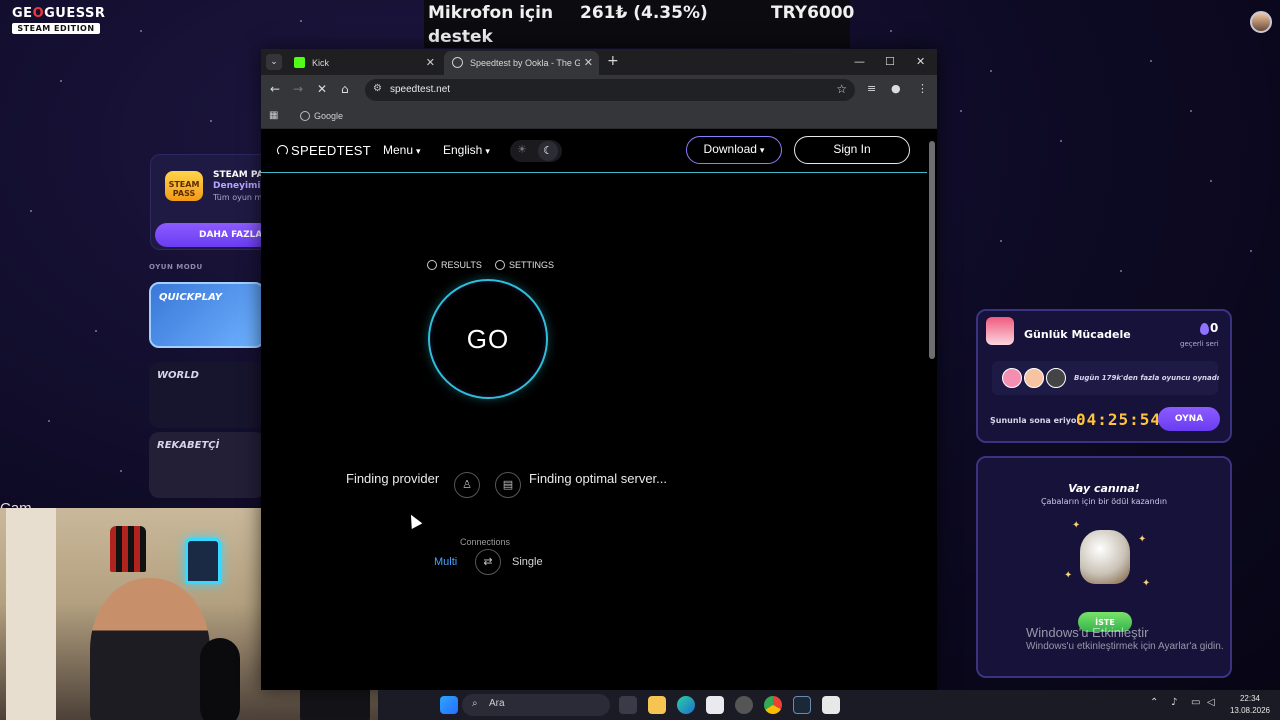 Image resolution: width=1280 pixels, height=720 pixels. I want to click on steam-pass-more-button: DAHA FAZLA B, so click(213, 235).